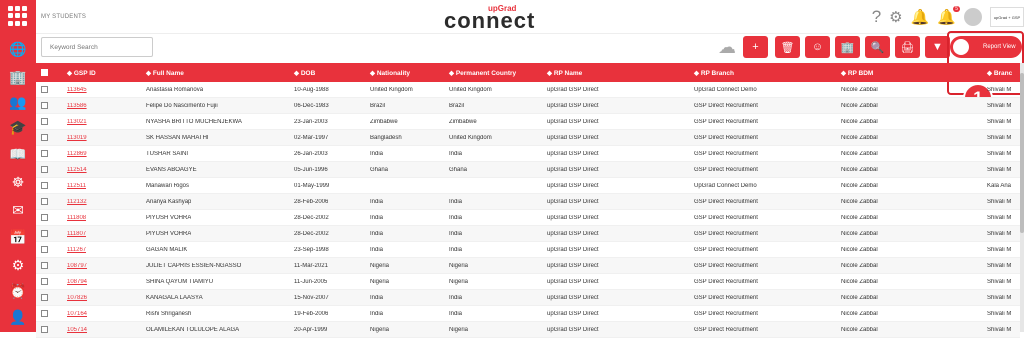 The height and width of the screenshot is (338, 1024). Describe the element at coordinates (482, 73) in the screenshot. I see `header-permanent-country: ◆ Permanent Country` at that location.